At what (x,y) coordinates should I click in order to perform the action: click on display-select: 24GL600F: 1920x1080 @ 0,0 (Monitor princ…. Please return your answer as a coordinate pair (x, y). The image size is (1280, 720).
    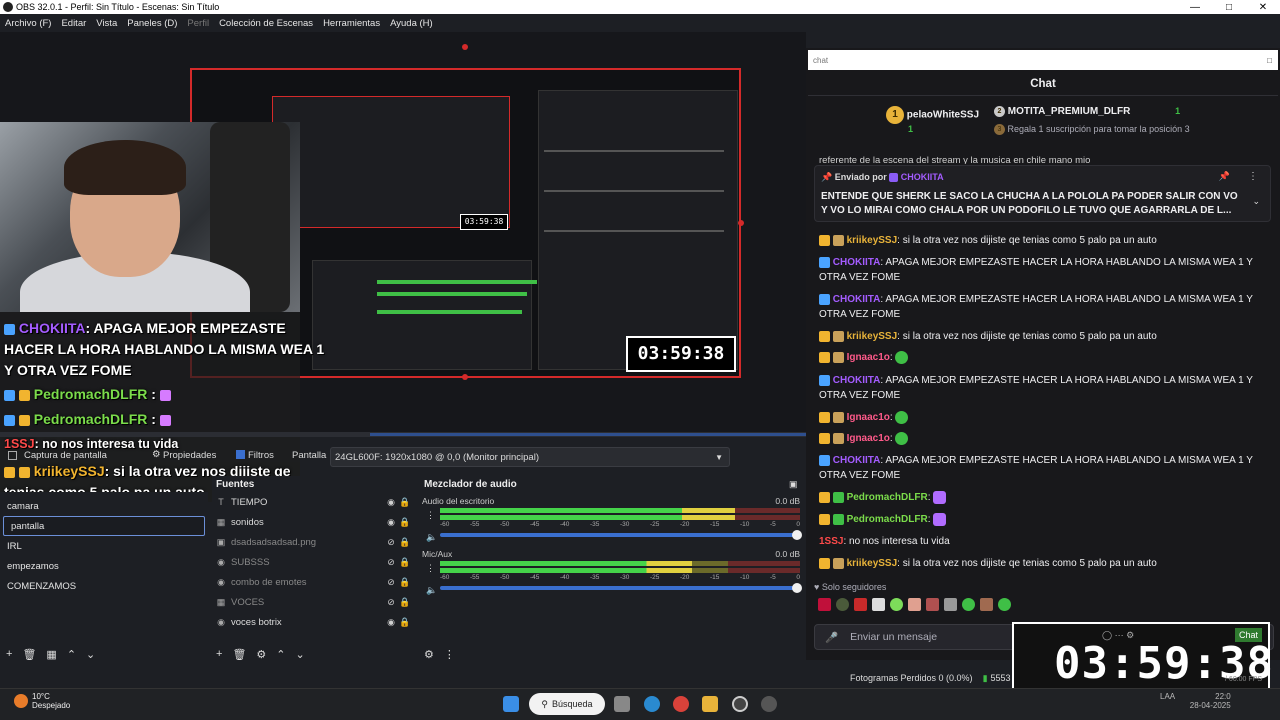
    Looking at the image, I should click on (530, 457).